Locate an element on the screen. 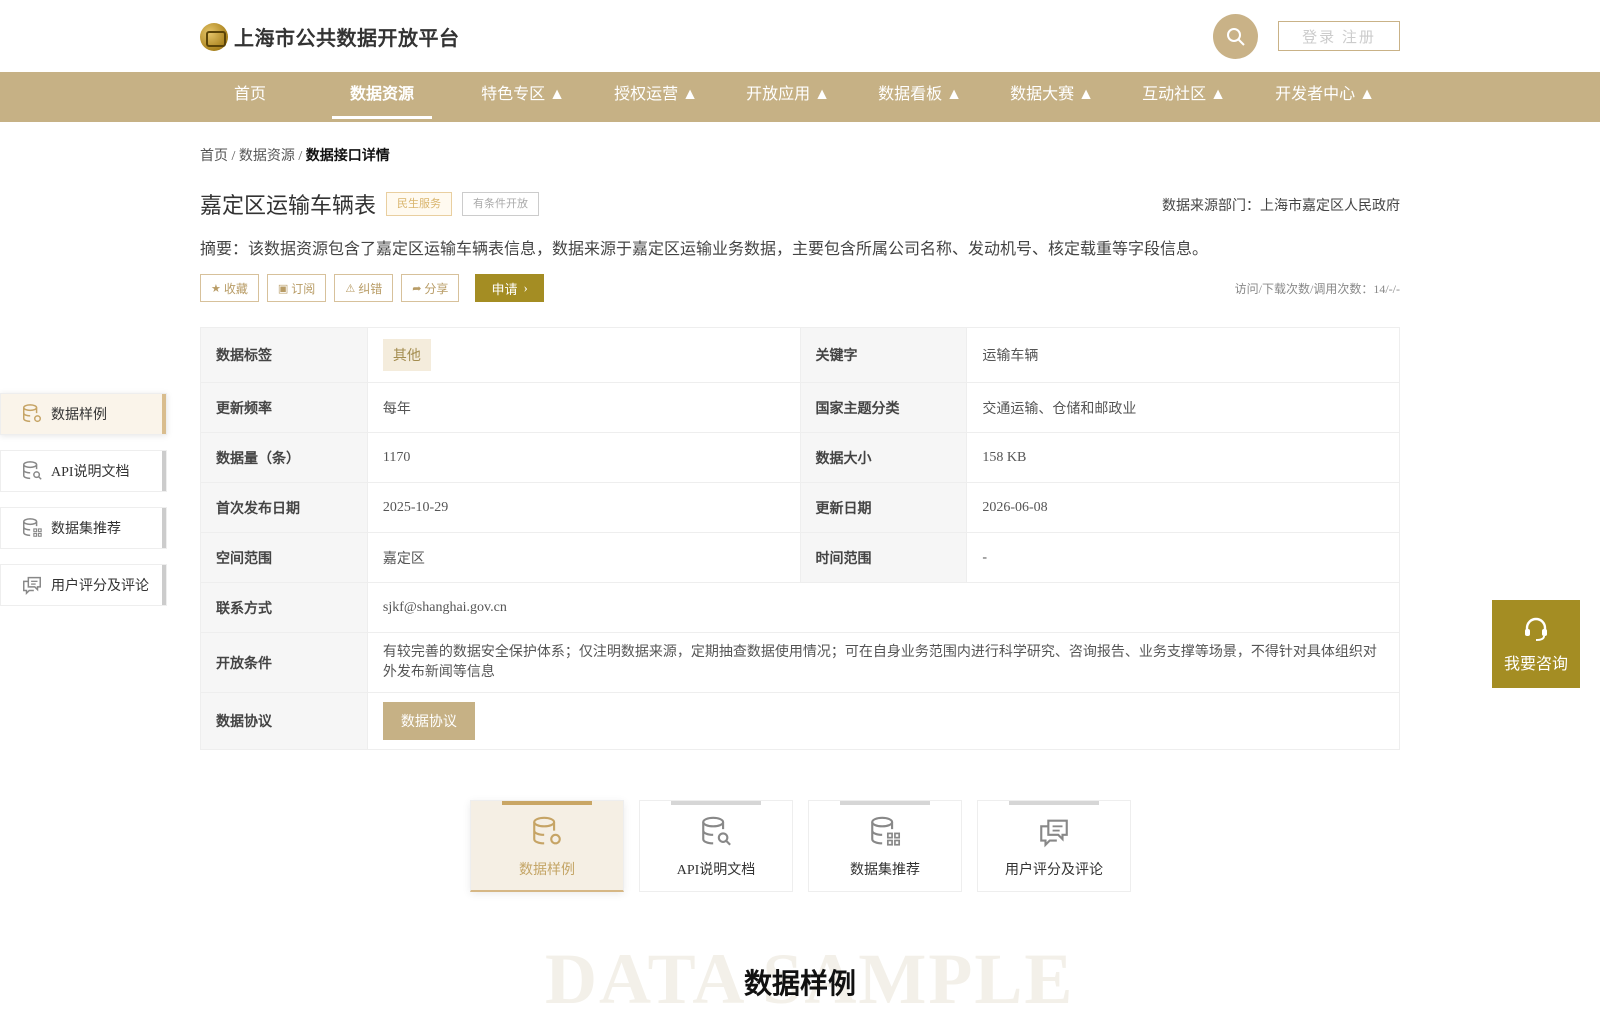 This screenshot has width=1600, height=1021. visit-stats: 访问/下载次数/调用次数：14/-/- is located at coordinates (1317, 289).